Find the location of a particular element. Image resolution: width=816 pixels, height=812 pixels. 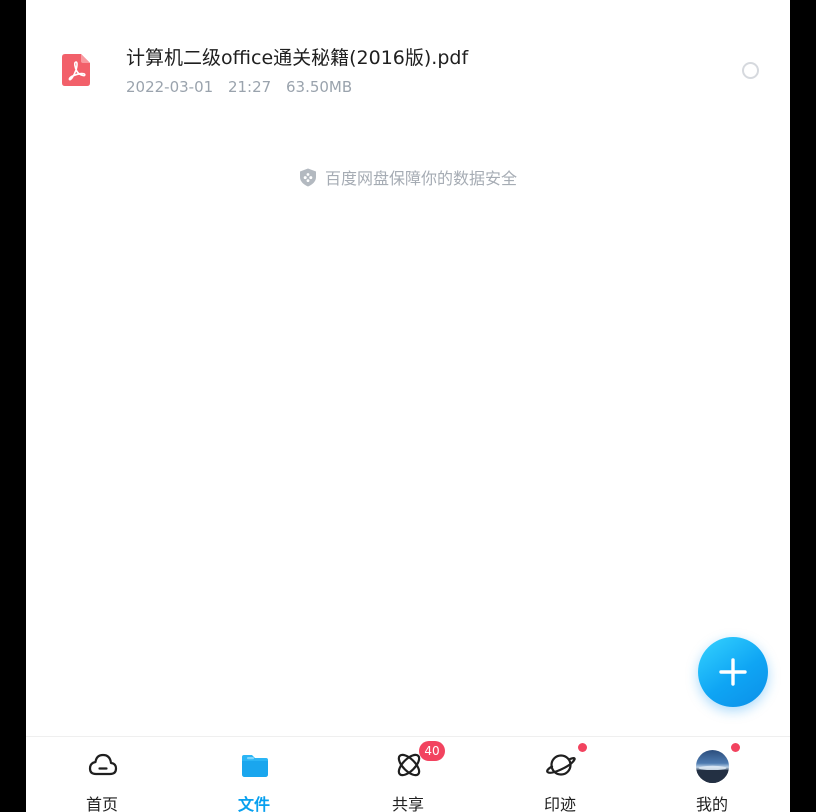

bottom-nav: 首页 文件 共享 印迹 我的 is located at coordinates (408, 774).